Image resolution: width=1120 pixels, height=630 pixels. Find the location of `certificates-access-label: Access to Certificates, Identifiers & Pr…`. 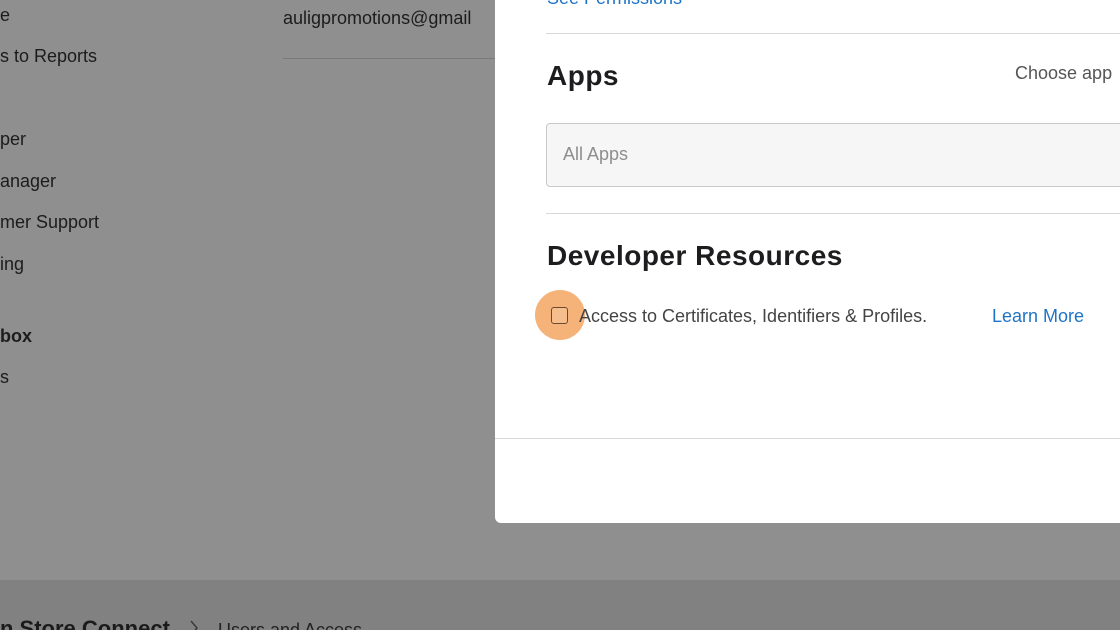

certificates-access-label: Access to Certificates, Identifiers & Pr… is located at coordinates (753, 316).